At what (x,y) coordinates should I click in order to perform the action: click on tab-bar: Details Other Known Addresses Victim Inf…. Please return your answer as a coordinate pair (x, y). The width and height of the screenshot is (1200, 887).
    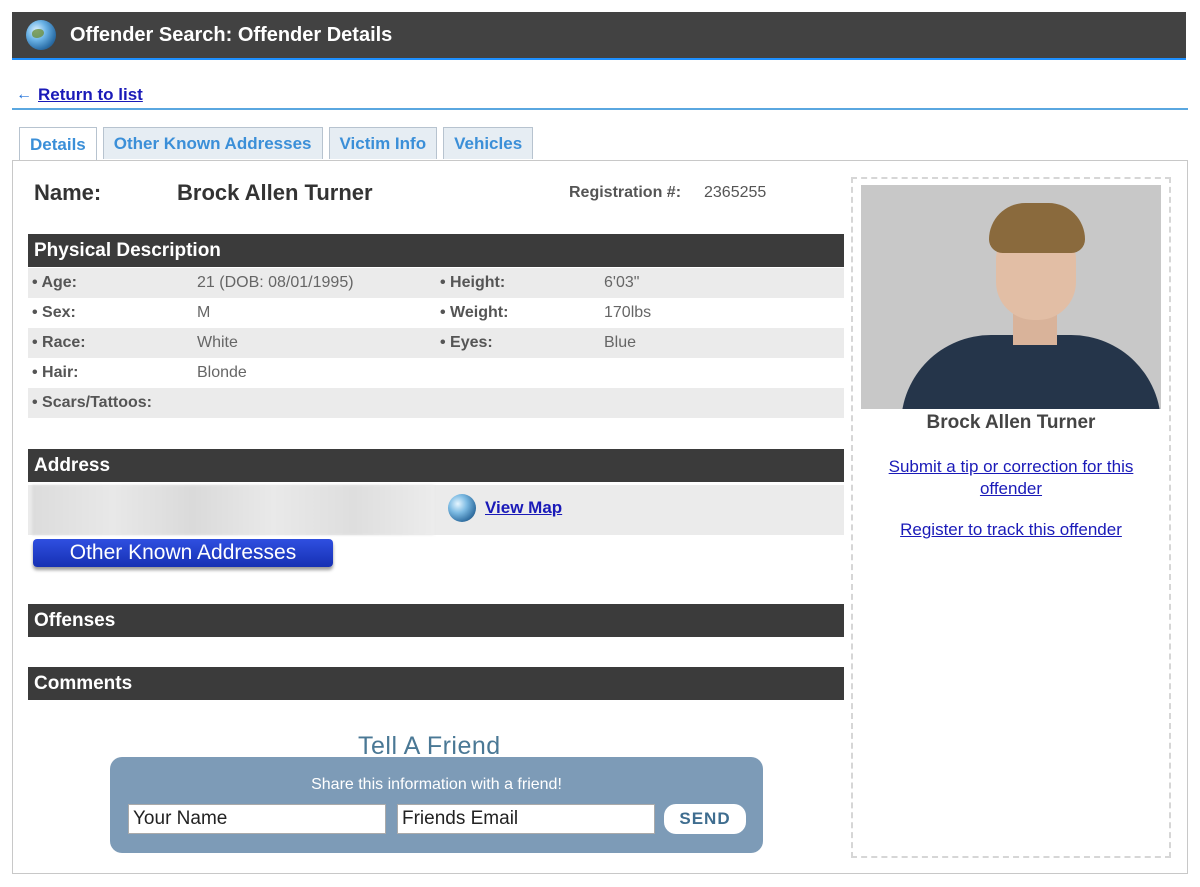
    Looking at the image, I should click on (276, 144).